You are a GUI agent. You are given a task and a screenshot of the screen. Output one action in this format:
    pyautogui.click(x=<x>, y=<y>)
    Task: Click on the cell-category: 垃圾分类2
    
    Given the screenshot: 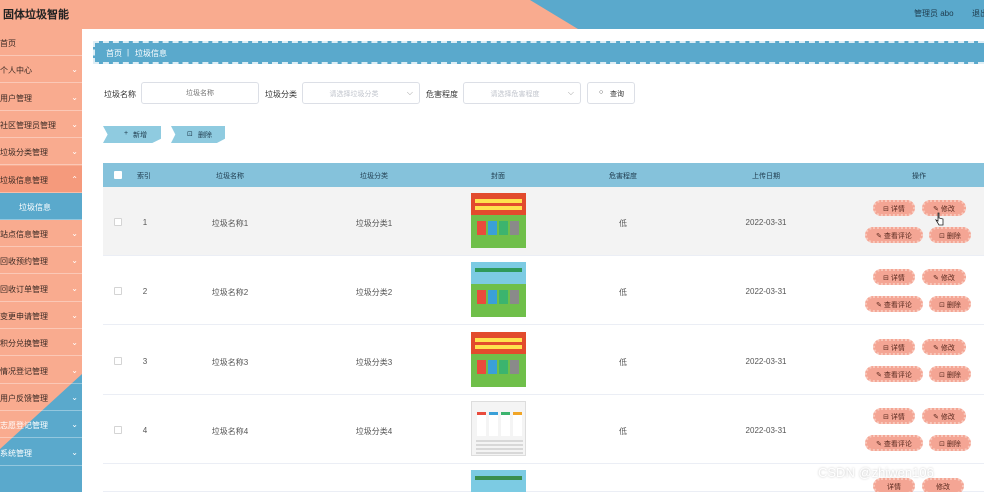 What is the action you would take?
    pyautogui.click(x=374, y=293)
    